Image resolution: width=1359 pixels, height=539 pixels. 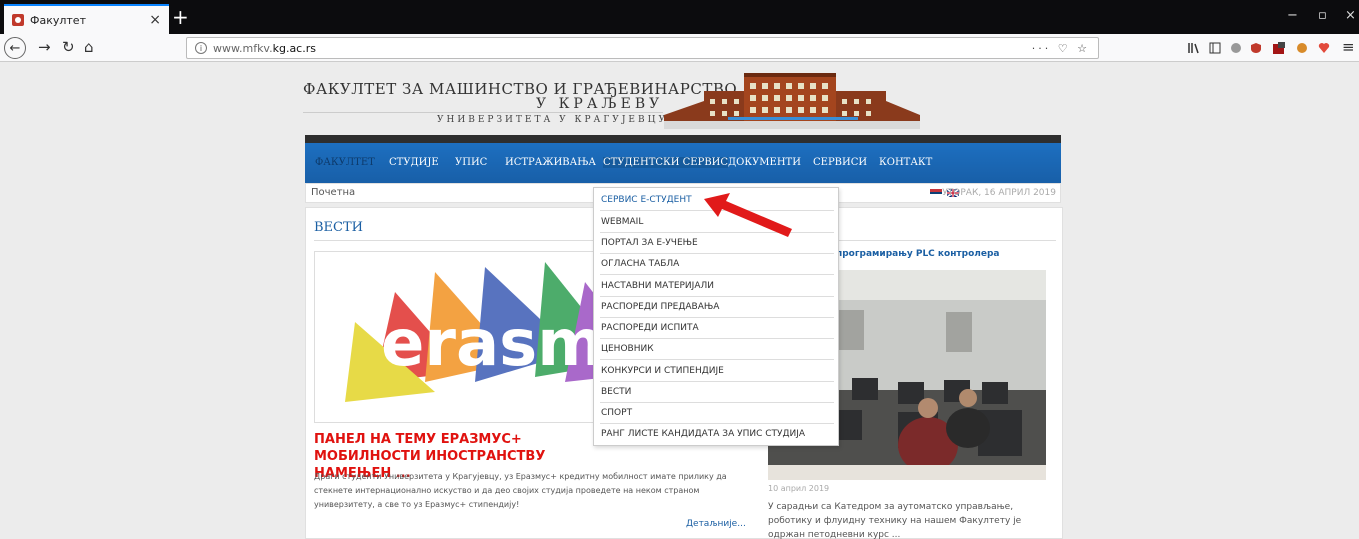 I want to click on dropdown-item-lecture-schedule: РАСПОРЕДИ ПРЕДАВАЊА, so click(x=717, y=307).